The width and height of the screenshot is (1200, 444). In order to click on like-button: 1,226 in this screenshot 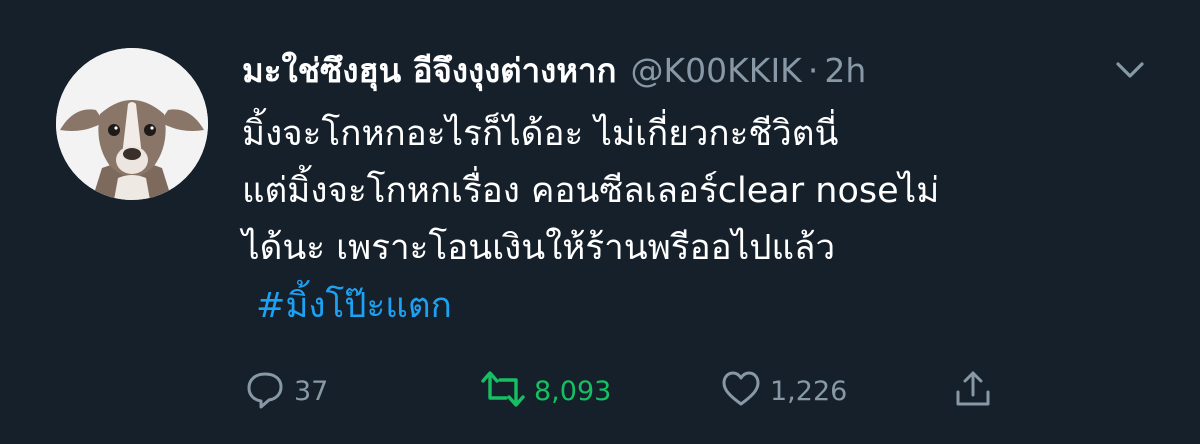, I will do `click(783, 391)`.